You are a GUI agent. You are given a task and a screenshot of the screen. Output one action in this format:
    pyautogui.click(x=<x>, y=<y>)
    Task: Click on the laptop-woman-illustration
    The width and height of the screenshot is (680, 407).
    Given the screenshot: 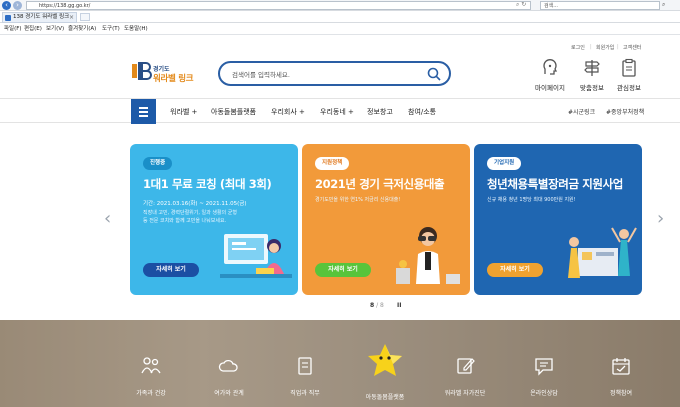 What is the action you would take?
    pyautogui.click(x=256, y=256)
    